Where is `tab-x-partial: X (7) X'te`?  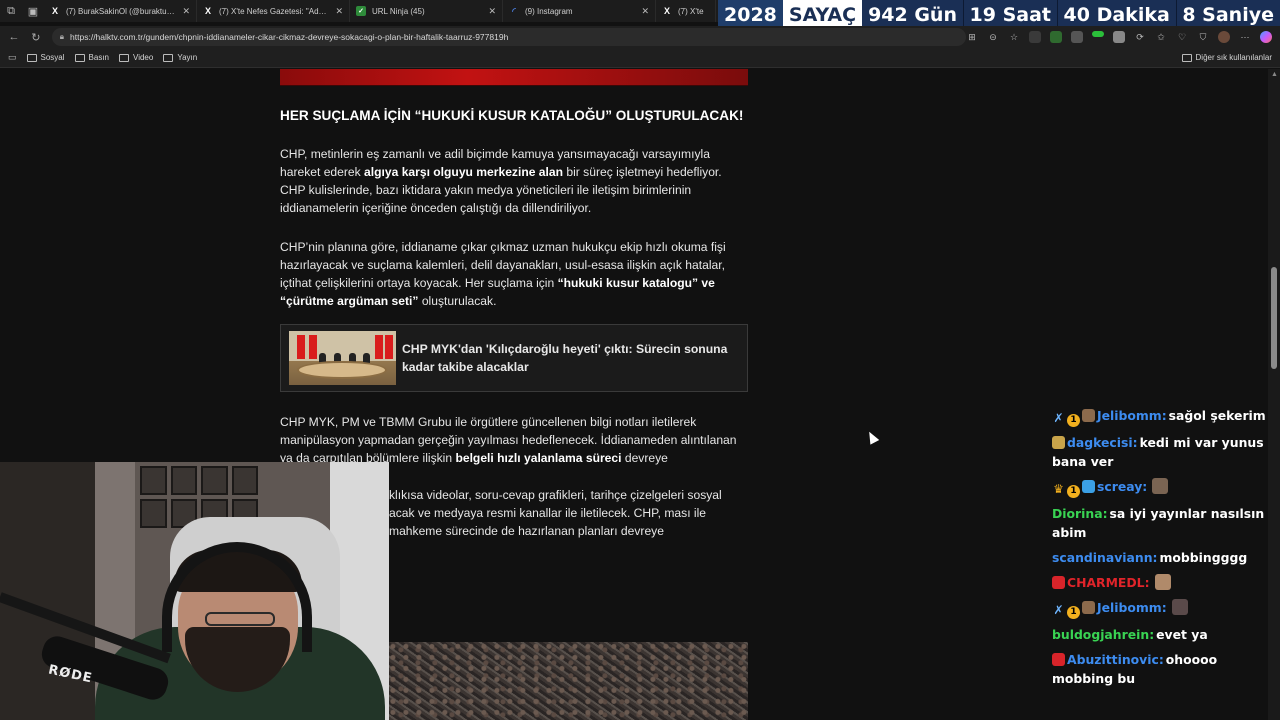
tab-x-partial: X (7) X'te is located at coordinates (686, 11).